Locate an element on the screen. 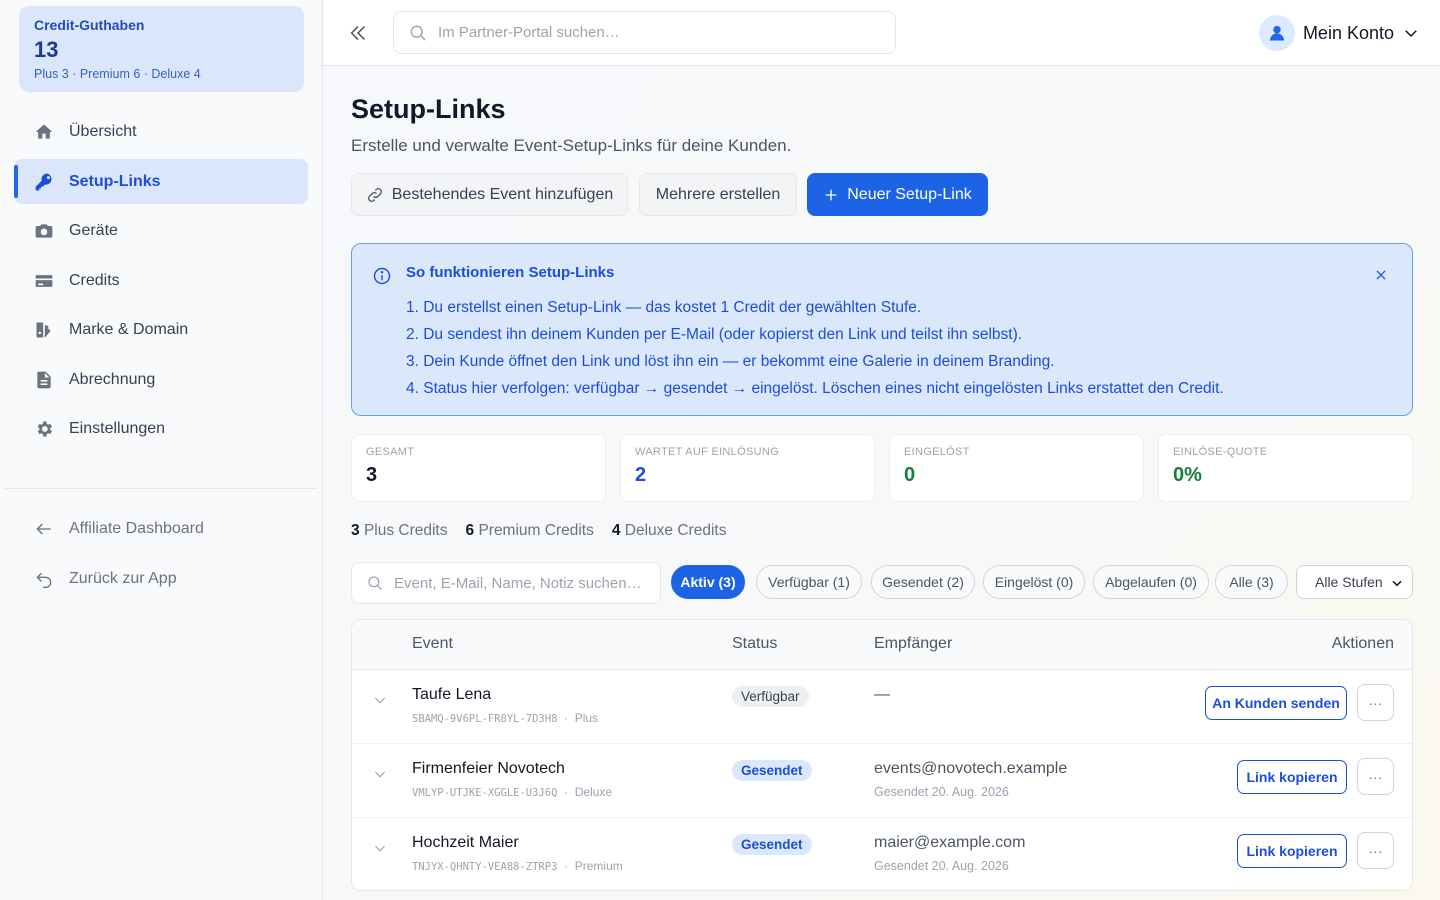 The width and height of the screenshot is (1440, 900). card-icon is located at coordinates (44, 281).